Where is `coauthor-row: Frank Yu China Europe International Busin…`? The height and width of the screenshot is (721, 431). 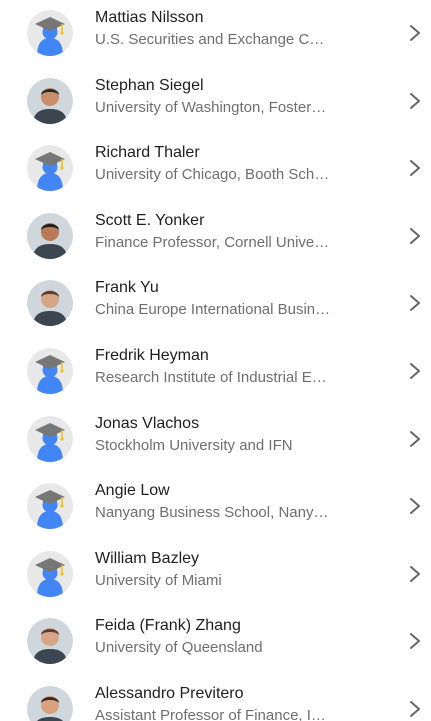
coauthor-row: Frank Yu China Europe International Busin… is located at coordinates (215, 304).